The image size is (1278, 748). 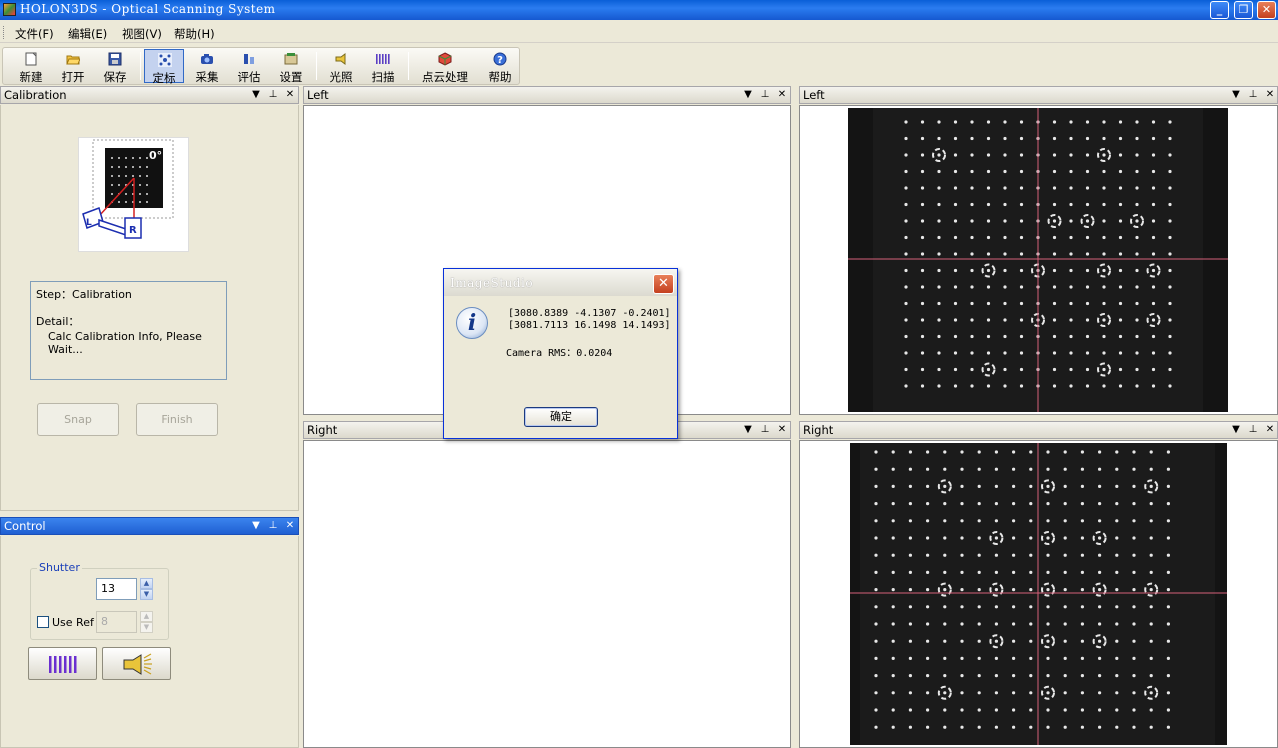 I want to click on use-ref-label: Use Ref, so click(x=73, y=622).